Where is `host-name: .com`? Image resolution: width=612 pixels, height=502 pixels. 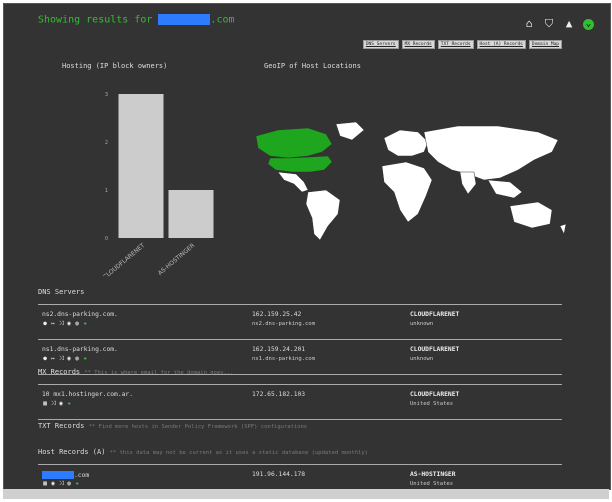 host-name: .com is located at coordinates (65, 475).